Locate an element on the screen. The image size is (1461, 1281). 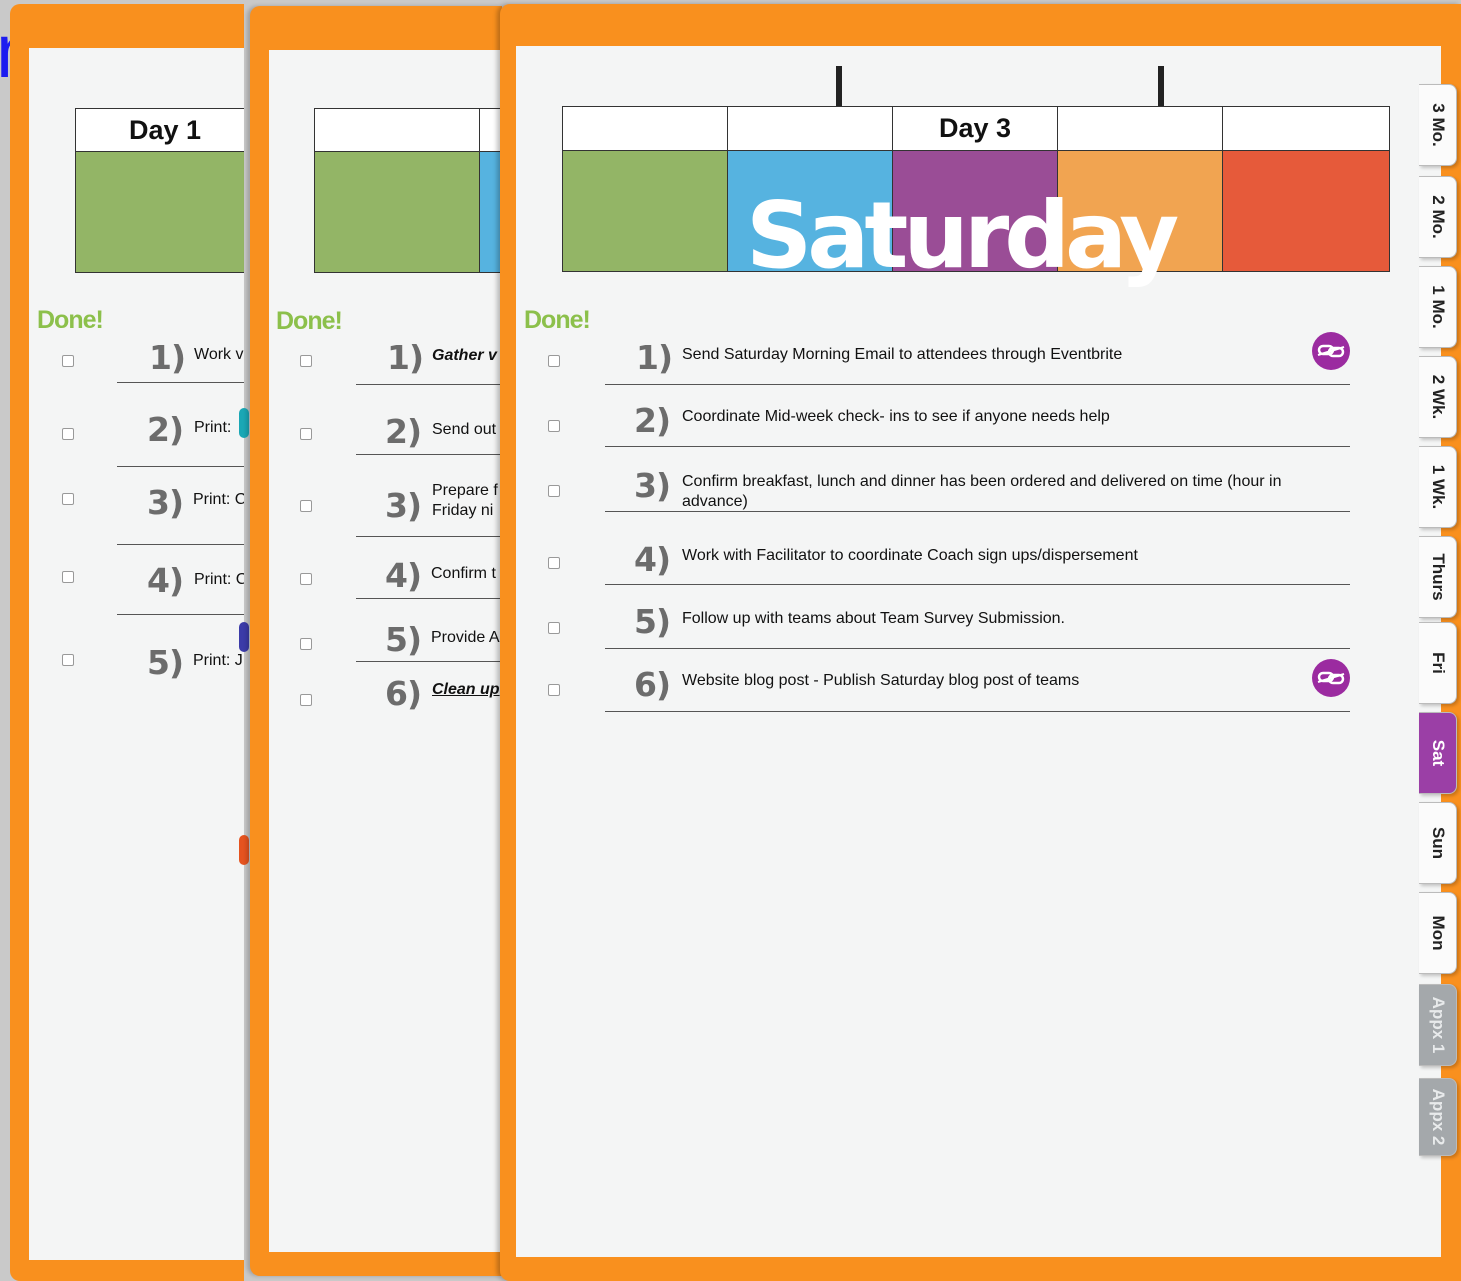
tab-thurs: Thurs is located at coordinates (1438, 577).